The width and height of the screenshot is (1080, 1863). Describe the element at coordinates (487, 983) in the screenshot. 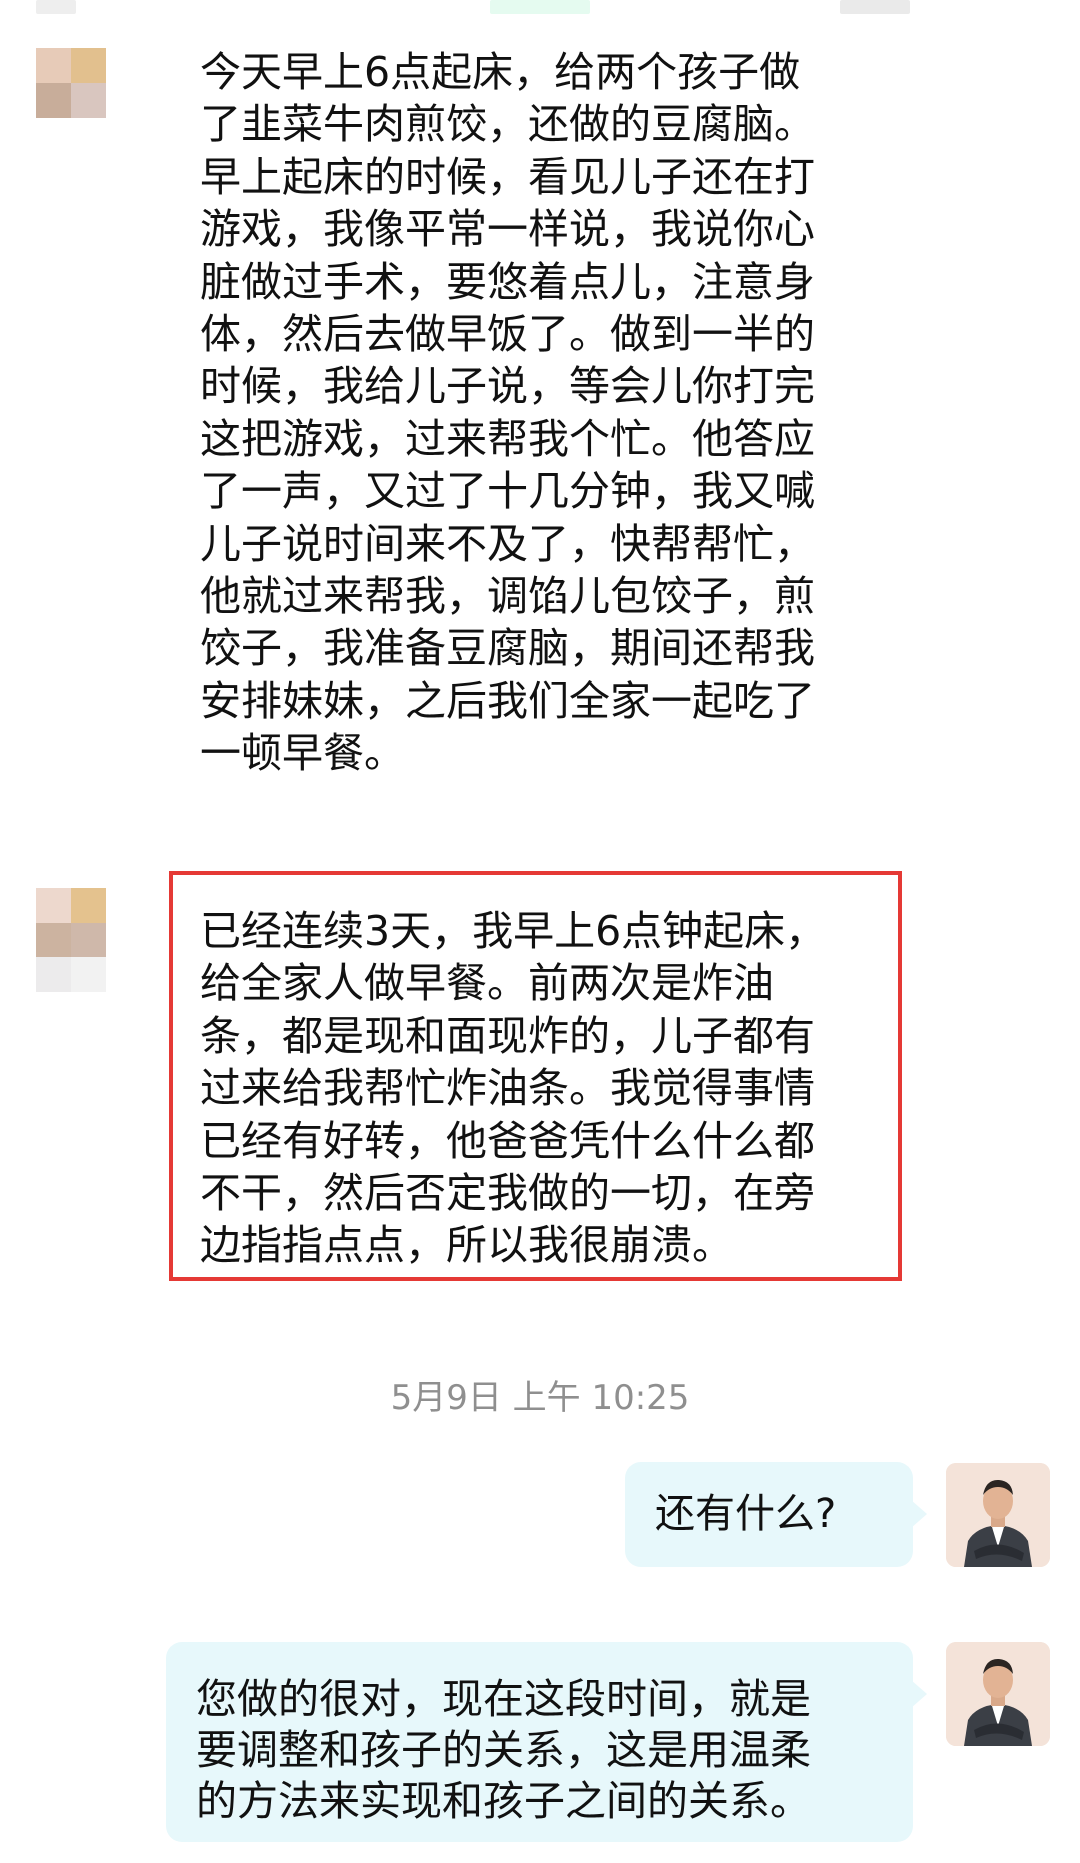

I see `message-line: 给全家人做早餐。前两次是炸油` at that location.